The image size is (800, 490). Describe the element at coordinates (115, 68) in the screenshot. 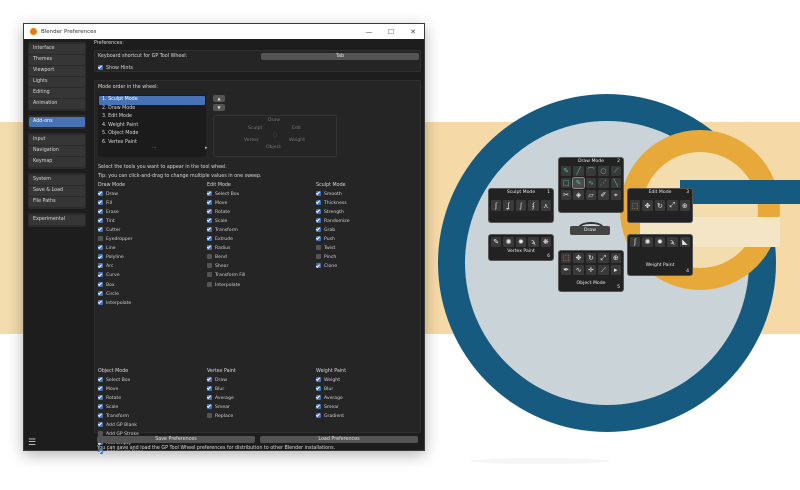

I see `show-hints-checkbox: Show Hints` at that location.